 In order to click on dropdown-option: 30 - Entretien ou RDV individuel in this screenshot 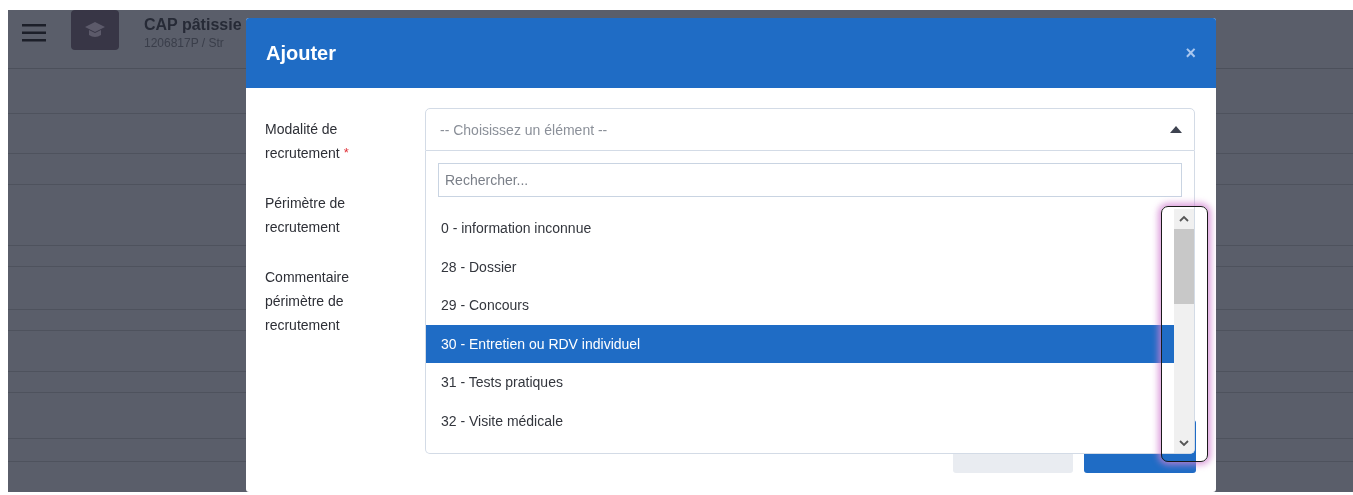, I will do `click(800, 343)`.